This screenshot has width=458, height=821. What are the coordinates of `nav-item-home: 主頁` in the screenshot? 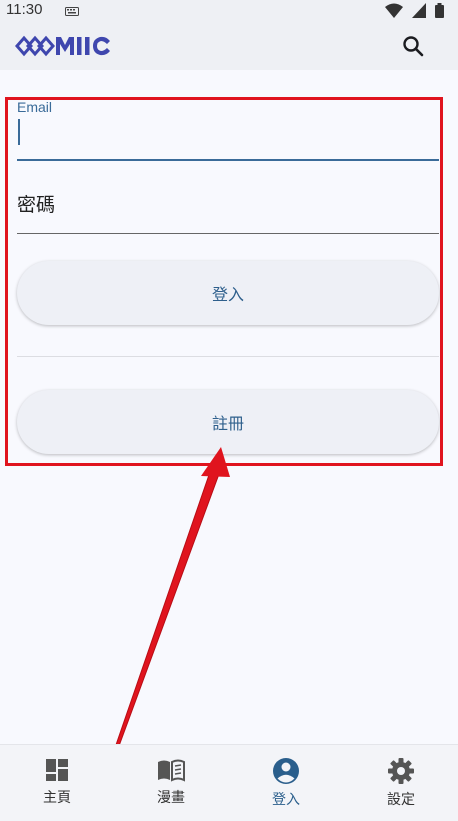 It's located at (57, 783).